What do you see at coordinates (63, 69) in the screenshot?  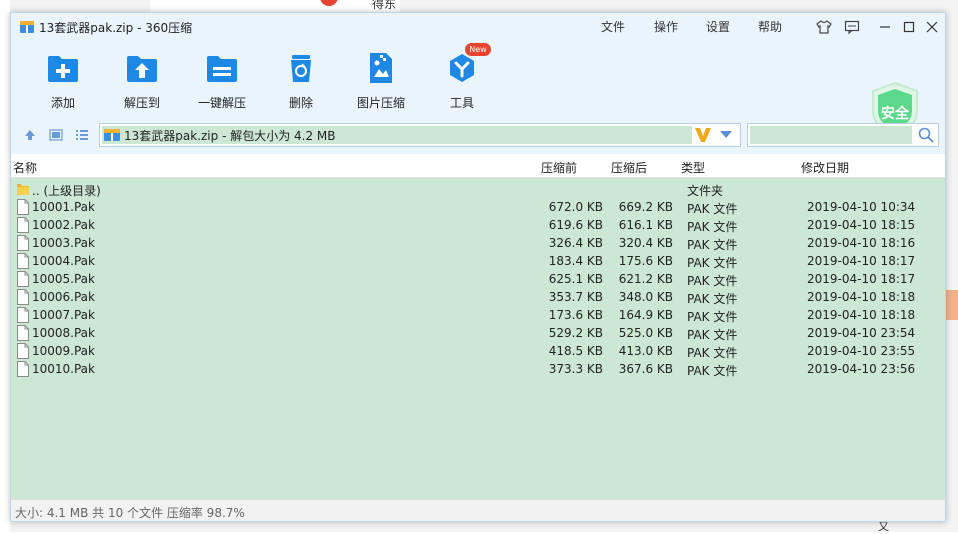 I see `add-folder-icon` at bounding box center [63, 69].